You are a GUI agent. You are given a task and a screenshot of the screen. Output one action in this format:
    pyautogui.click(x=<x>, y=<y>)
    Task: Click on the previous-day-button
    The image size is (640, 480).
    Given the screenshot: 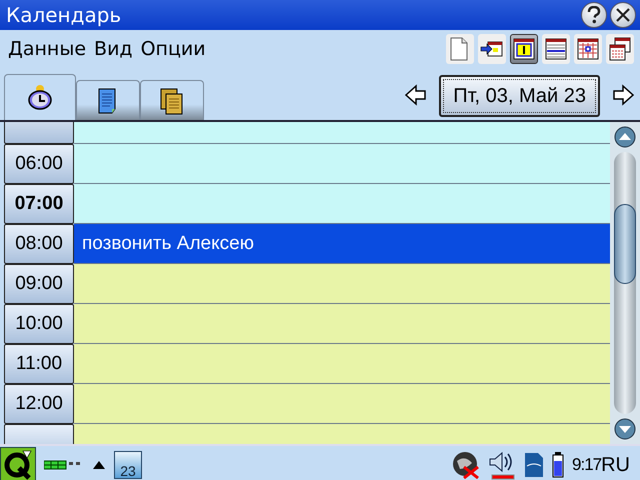 What is the action you would take?
    pyautogui.click(x=416, y=96)
    